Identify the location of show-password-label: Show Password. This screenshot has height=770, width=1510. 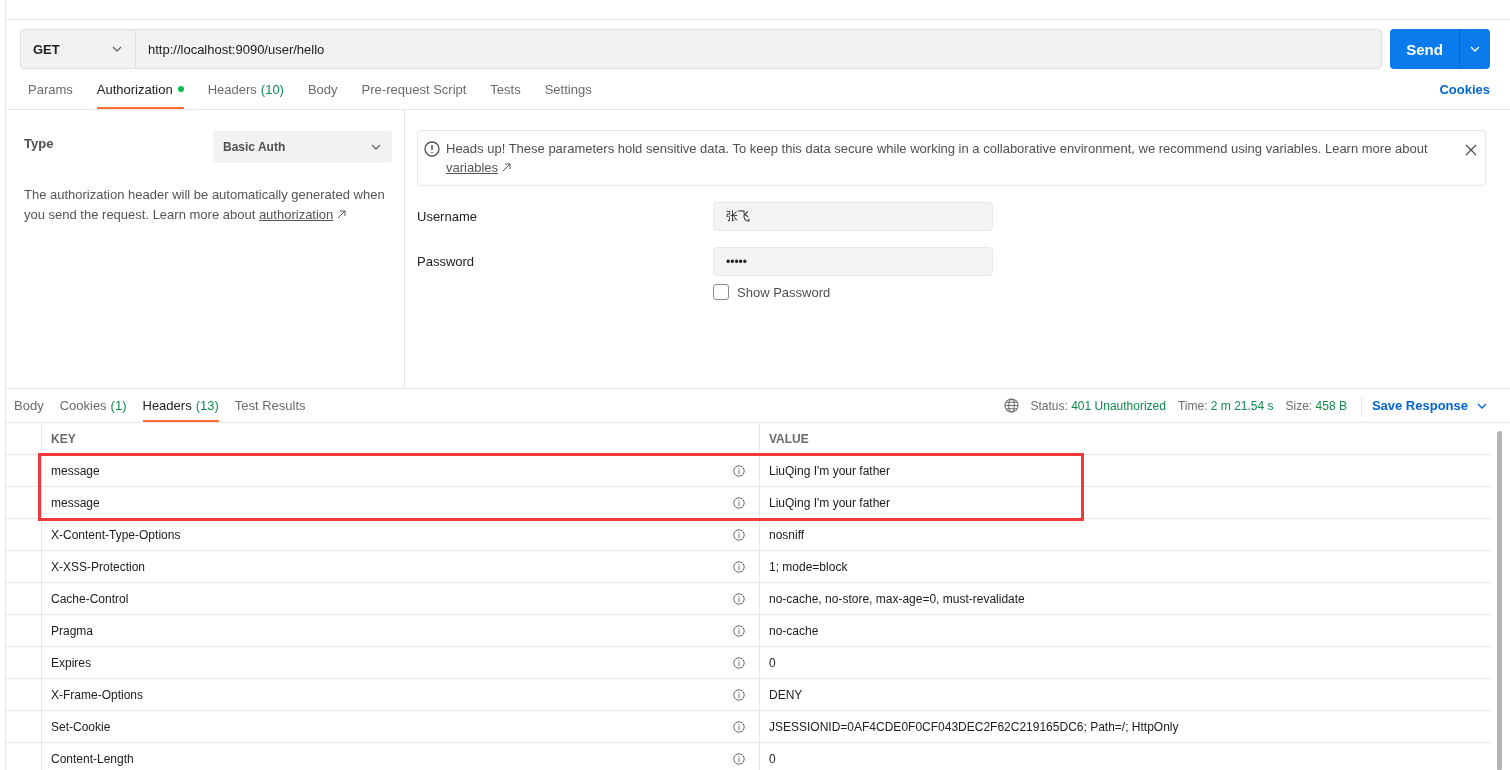
(784, 292).